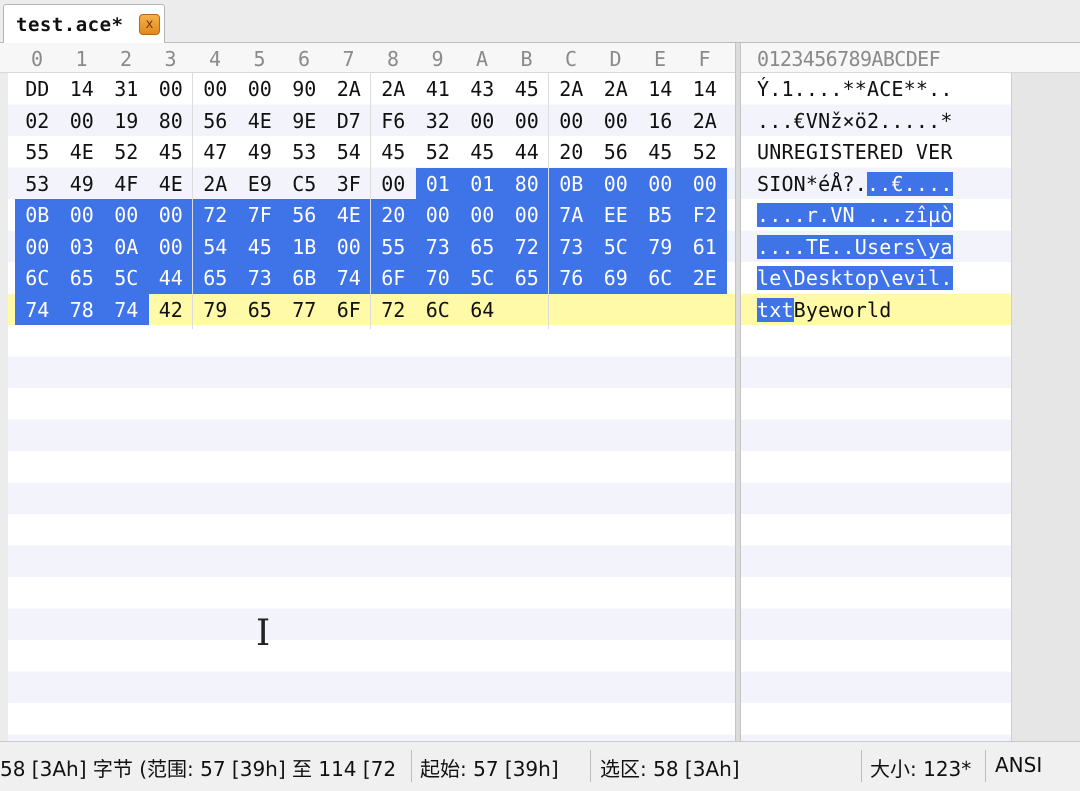 The height and width of the screenshot is (791, 1080). I want to click on hex-byte: 0B, so click(37, 215).